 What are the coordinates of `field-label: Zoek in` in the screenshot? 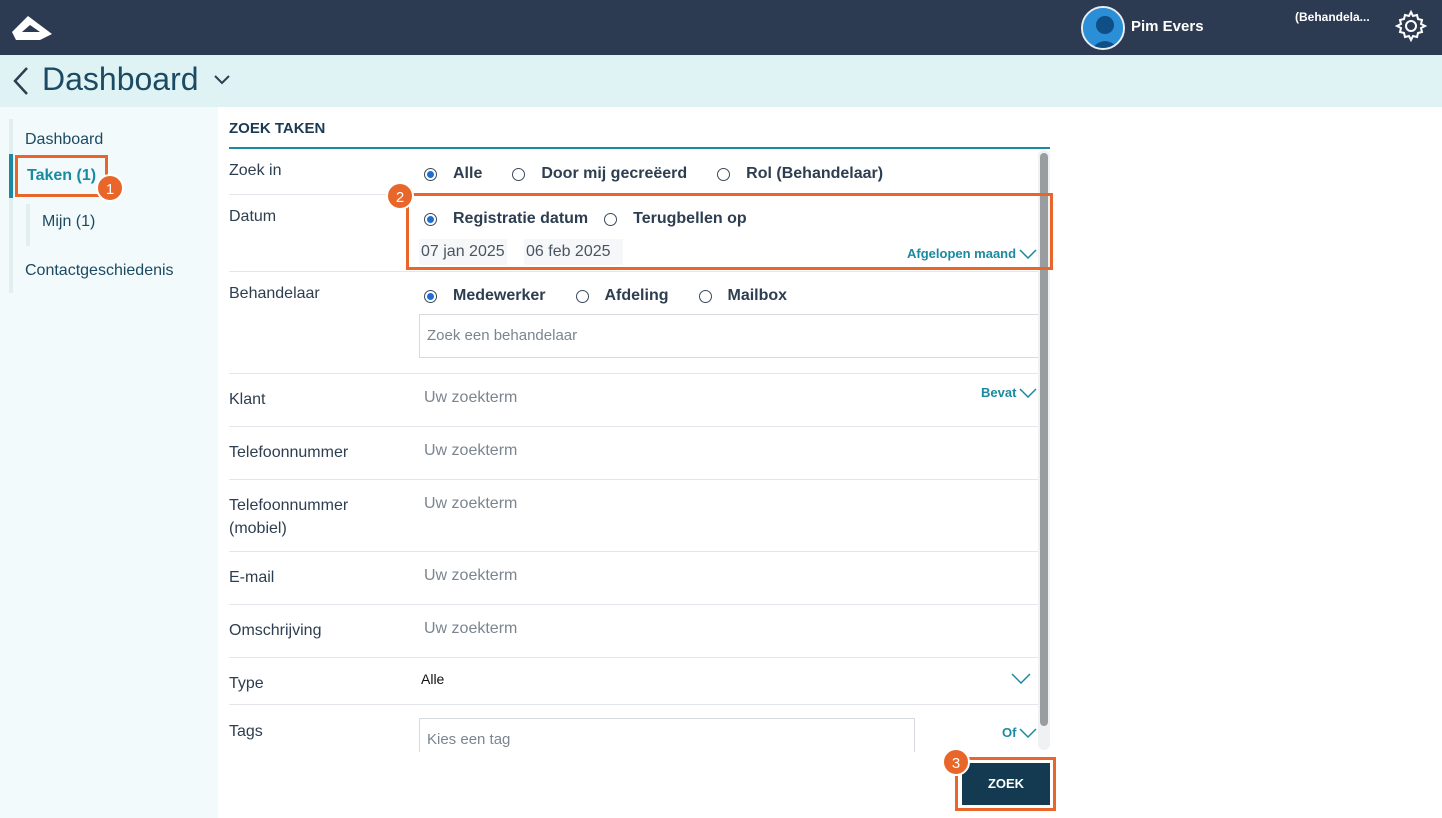 It's located at (255, 170).